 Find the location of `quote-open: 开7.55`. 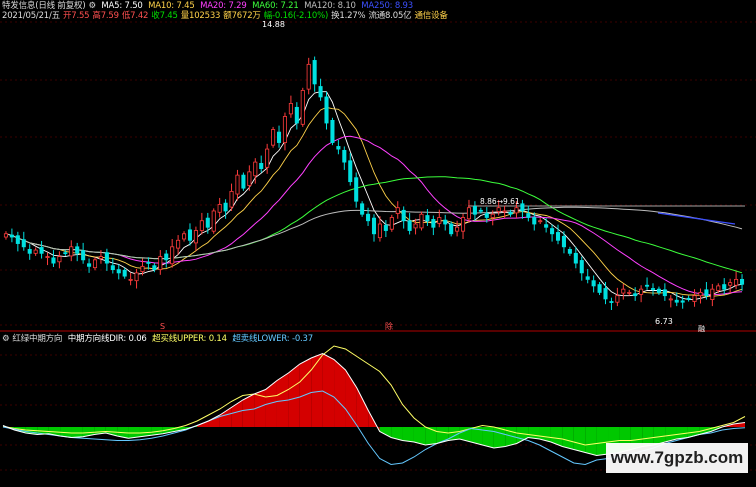

quote-open: 开7.55 is located at coordinates (76, 16).